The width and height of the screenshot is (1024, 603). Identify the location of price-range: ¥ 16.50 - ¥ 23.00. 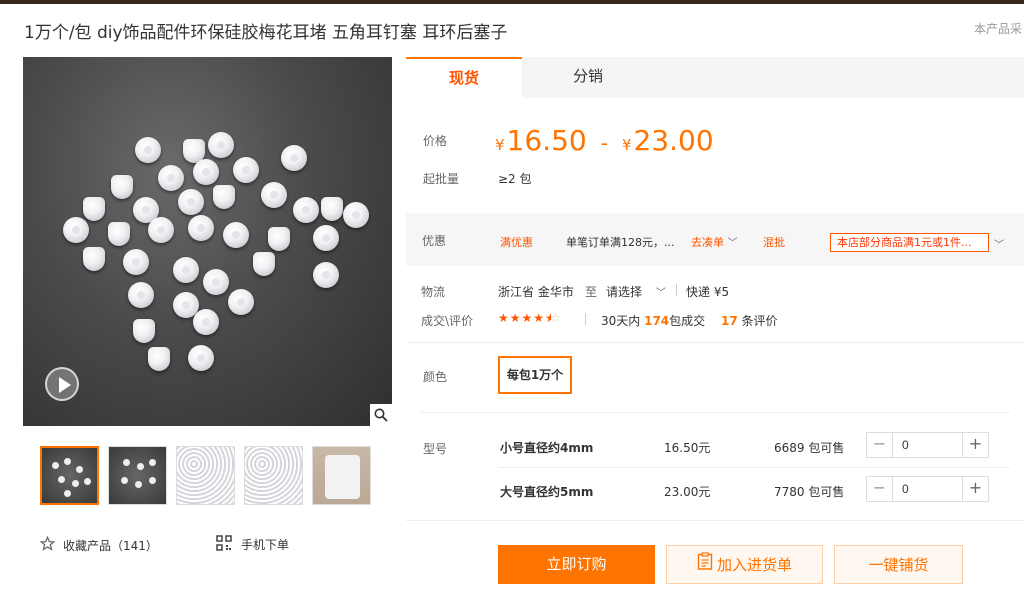
(604, 140).